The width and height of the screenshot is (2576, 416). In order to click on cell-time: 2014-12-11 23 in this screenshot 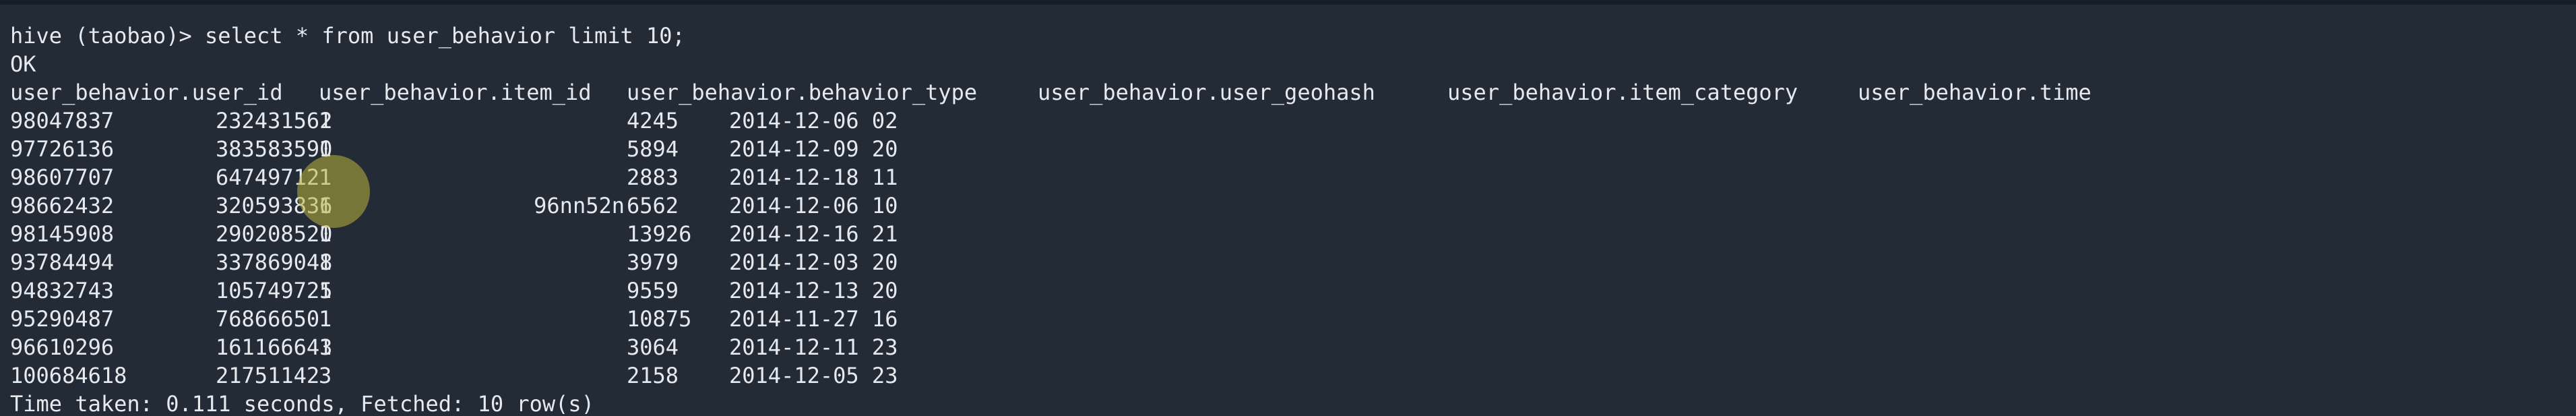, I will do `click(813, 347)`.